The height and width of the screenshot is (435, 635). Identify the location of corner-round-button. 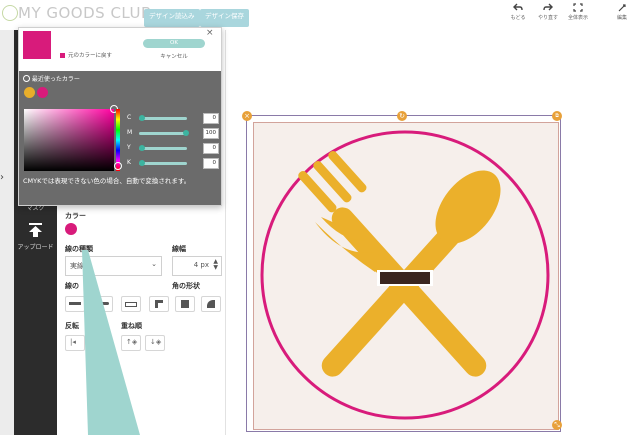
(211, 304).